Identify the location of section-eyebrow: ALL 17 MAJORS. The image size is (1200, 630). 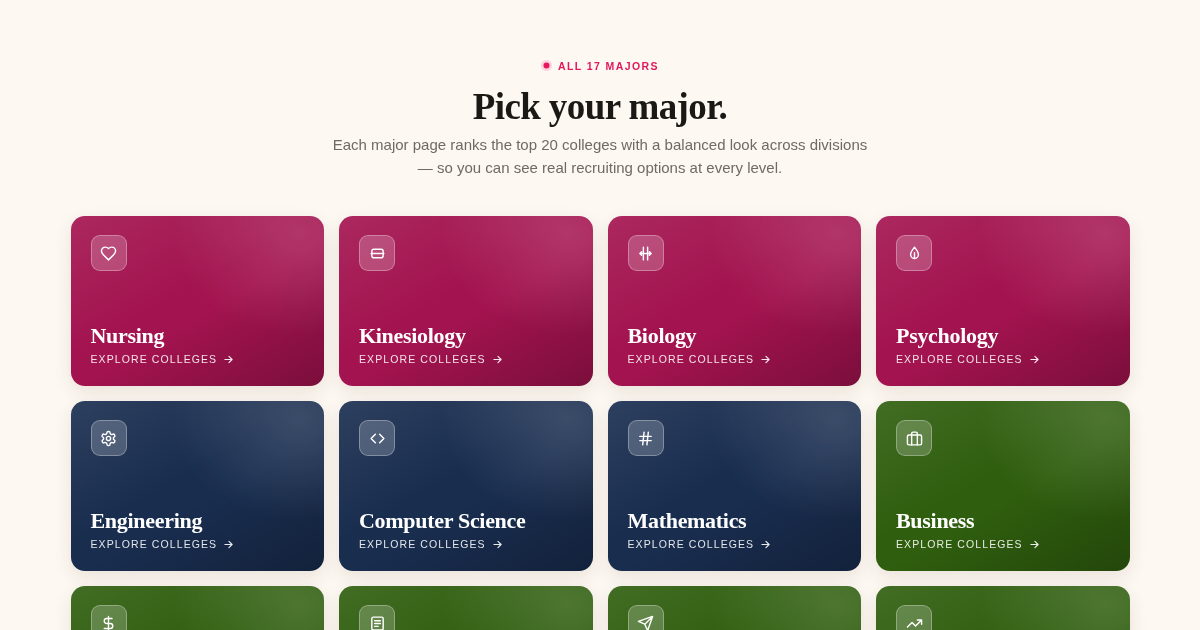
(608, 65).